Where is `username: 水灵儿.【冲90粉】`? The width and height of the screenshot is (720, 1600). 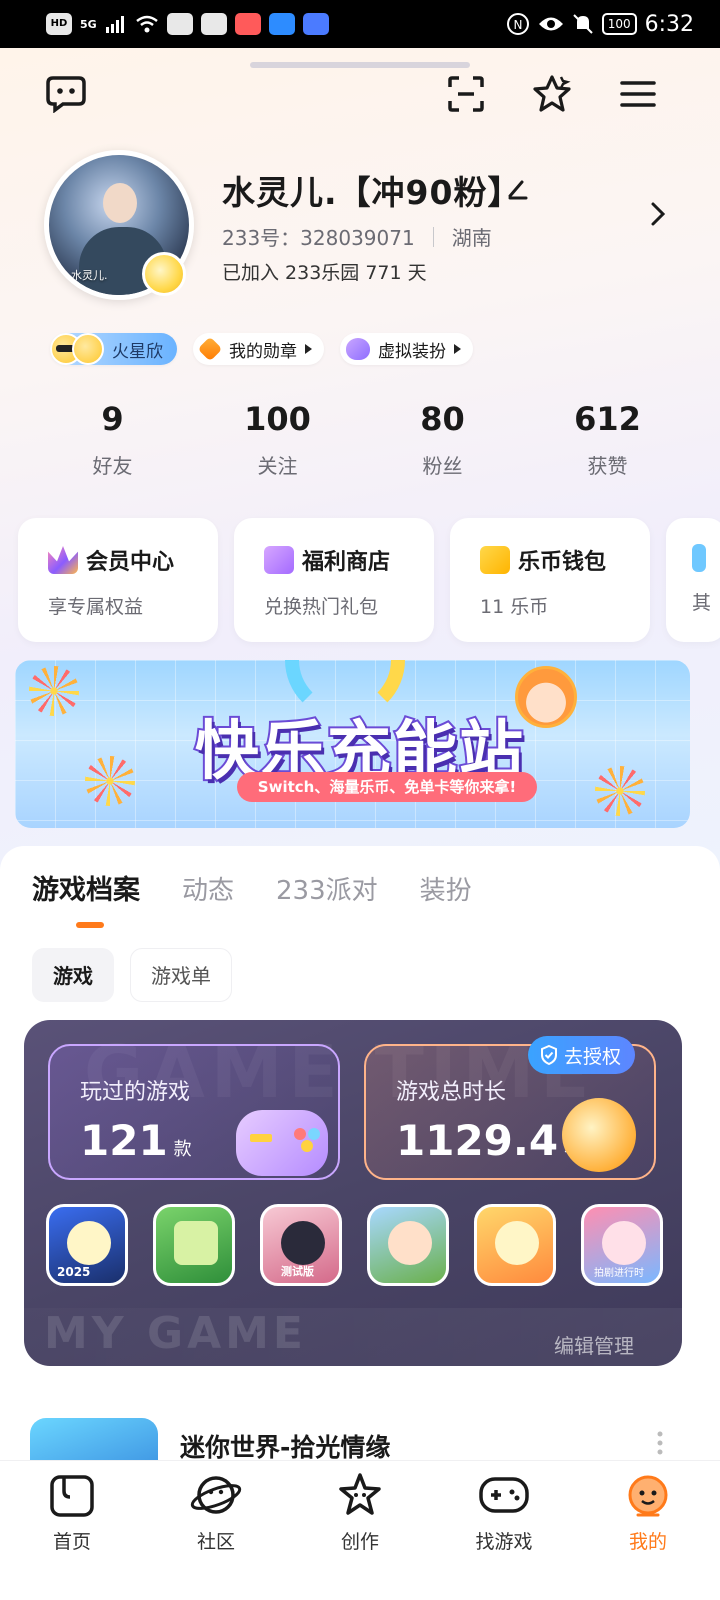 username: 水灵儿.【冲90粉】 is located at coordinates (372, 192).